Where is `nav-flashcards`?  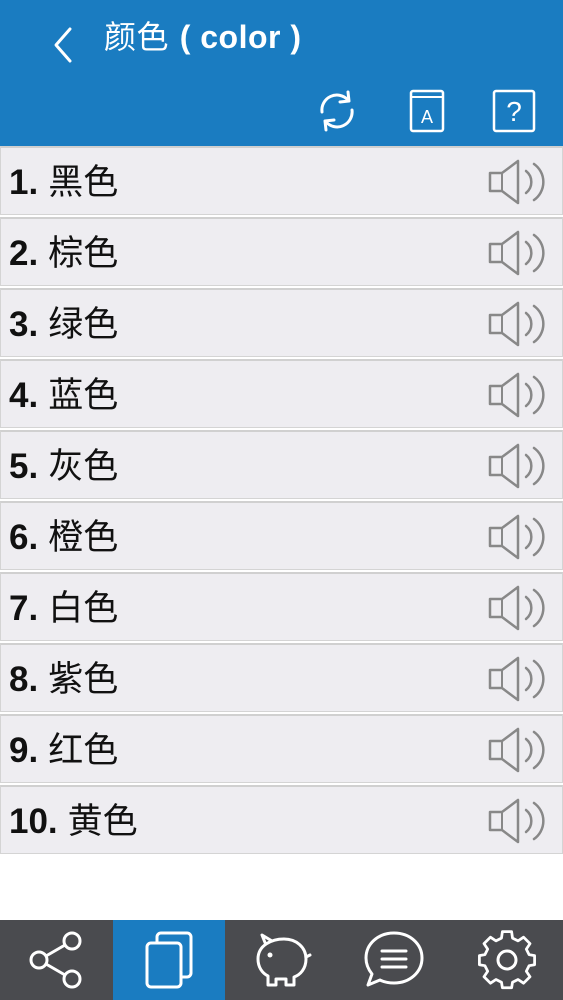 nav-flashcards is located at coordinates (169, 960).